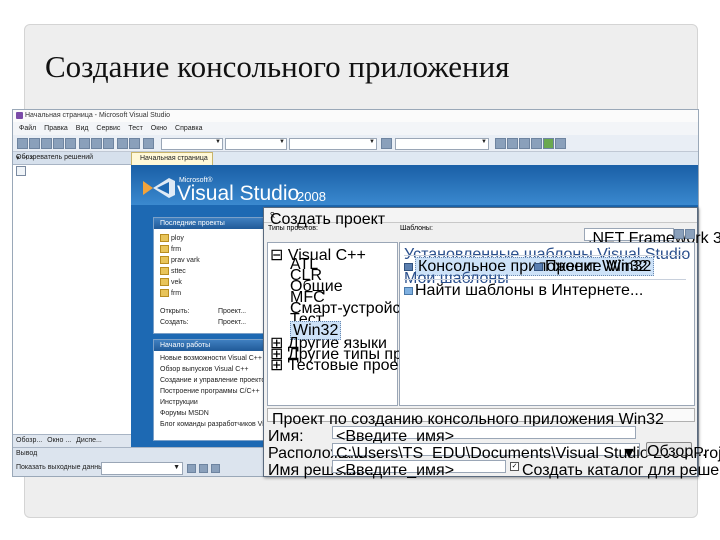  I want to click on add-item-icon, so click(34, 143).